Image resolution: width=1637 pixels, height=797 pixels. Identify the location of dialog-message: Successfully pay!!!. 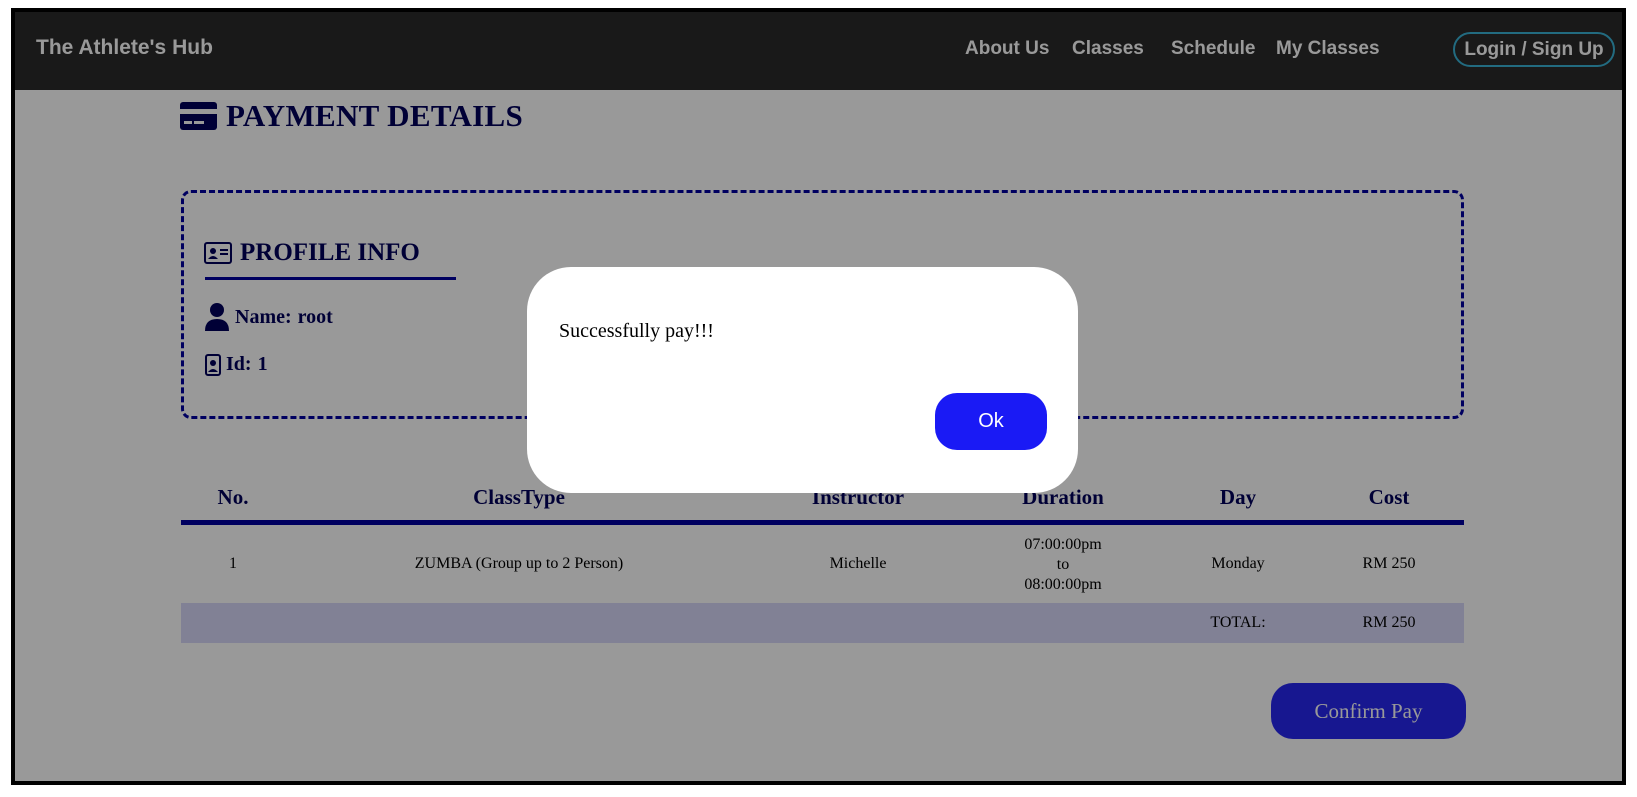
(636, 331).